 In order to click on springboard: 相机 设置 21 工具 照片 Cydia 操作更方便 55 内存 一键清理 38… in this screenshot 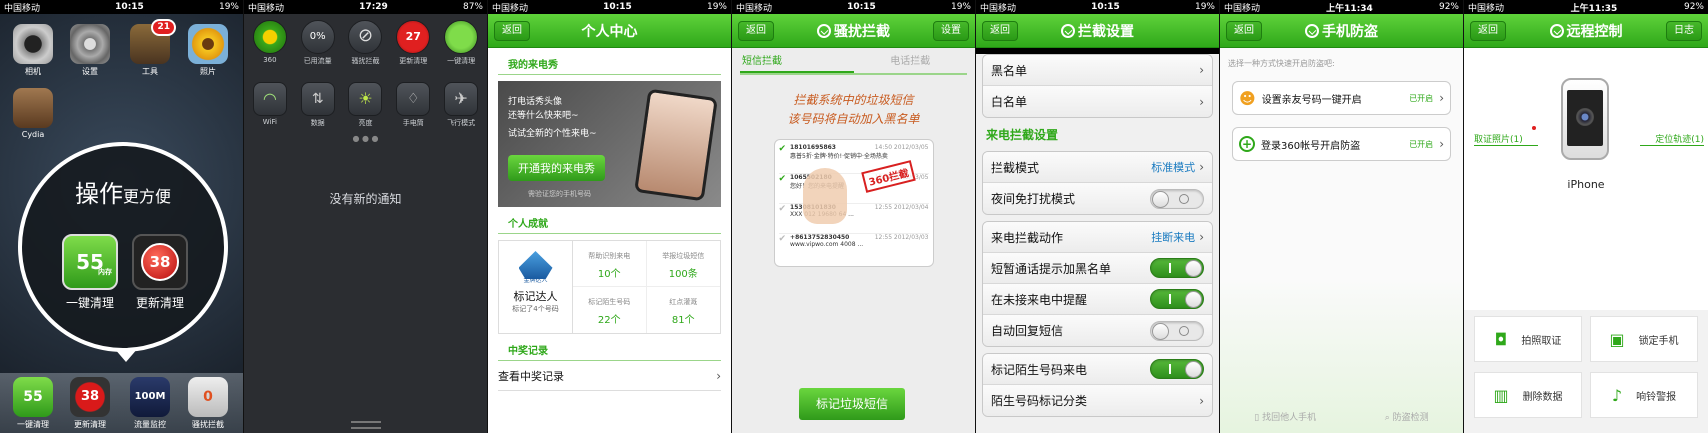, I will do `click(121, 223)`.